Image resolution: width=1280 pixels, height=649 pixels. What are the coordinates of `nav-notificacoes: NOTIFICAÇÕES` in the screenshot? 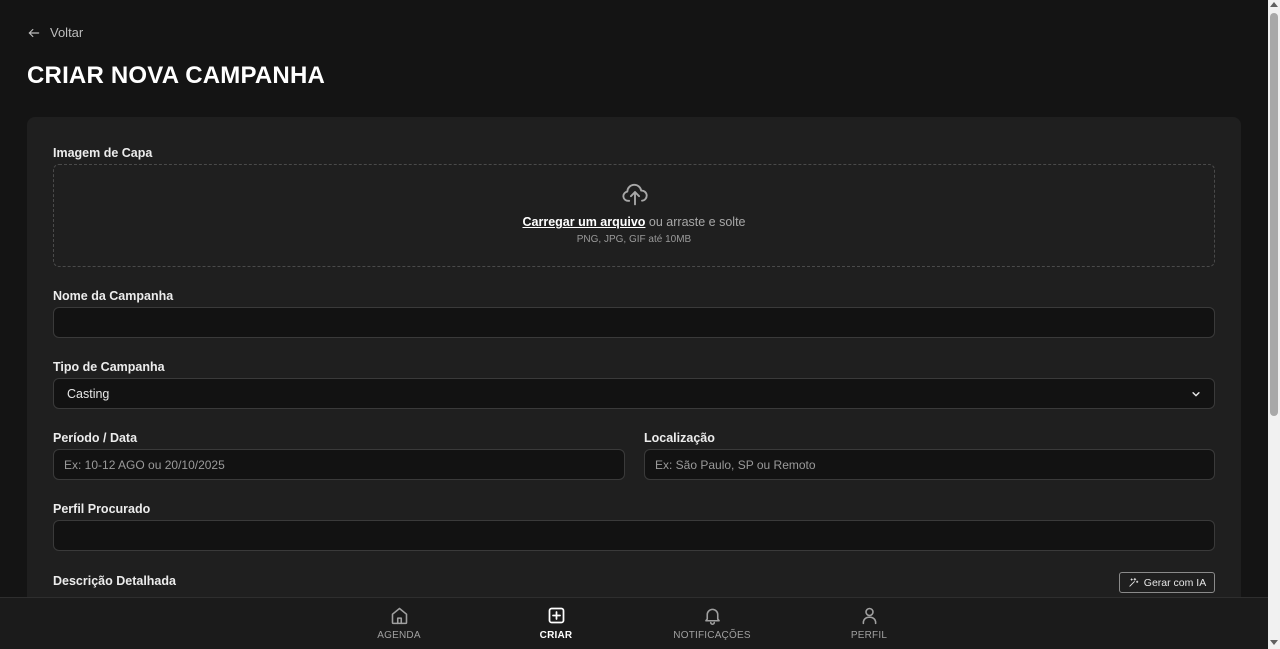 It's located at (712, 623).